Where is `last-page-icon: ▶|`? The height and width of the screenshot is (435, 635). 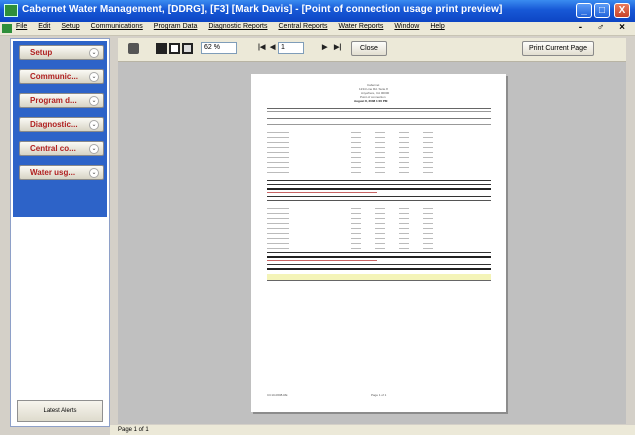
last-page-icon: ▶| is located at coordinates (337, 47).